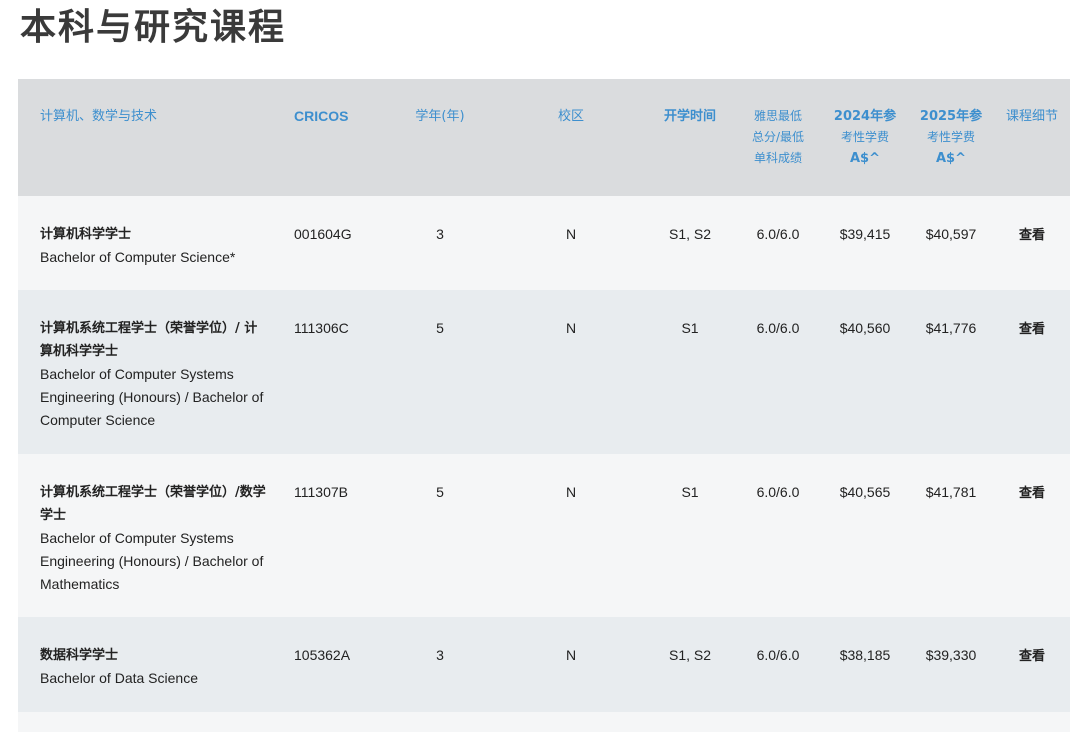 The height and width of the screenshot is (732, 1080). Describe the element at coordinates (153, 27) in the screenshot. I see `page-title: 本科与研究课程` at that location.